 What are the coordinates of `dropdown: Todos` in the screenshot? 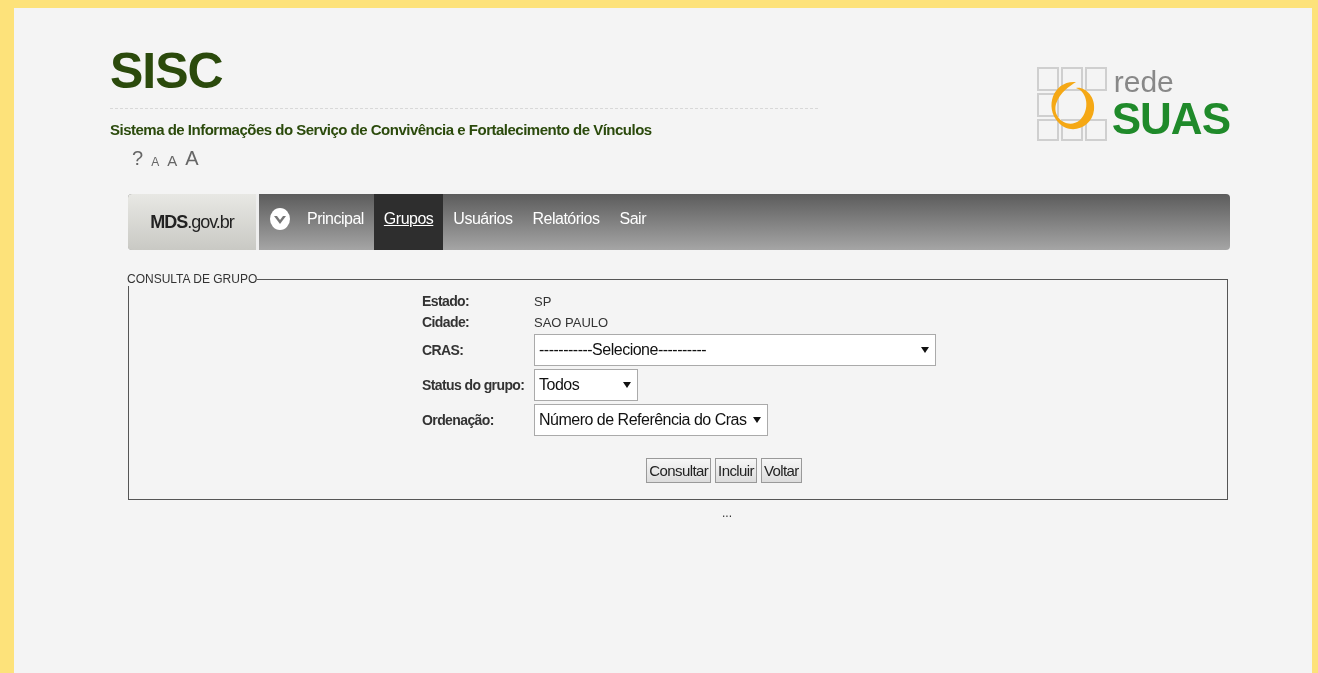 It's located at (586, 385).